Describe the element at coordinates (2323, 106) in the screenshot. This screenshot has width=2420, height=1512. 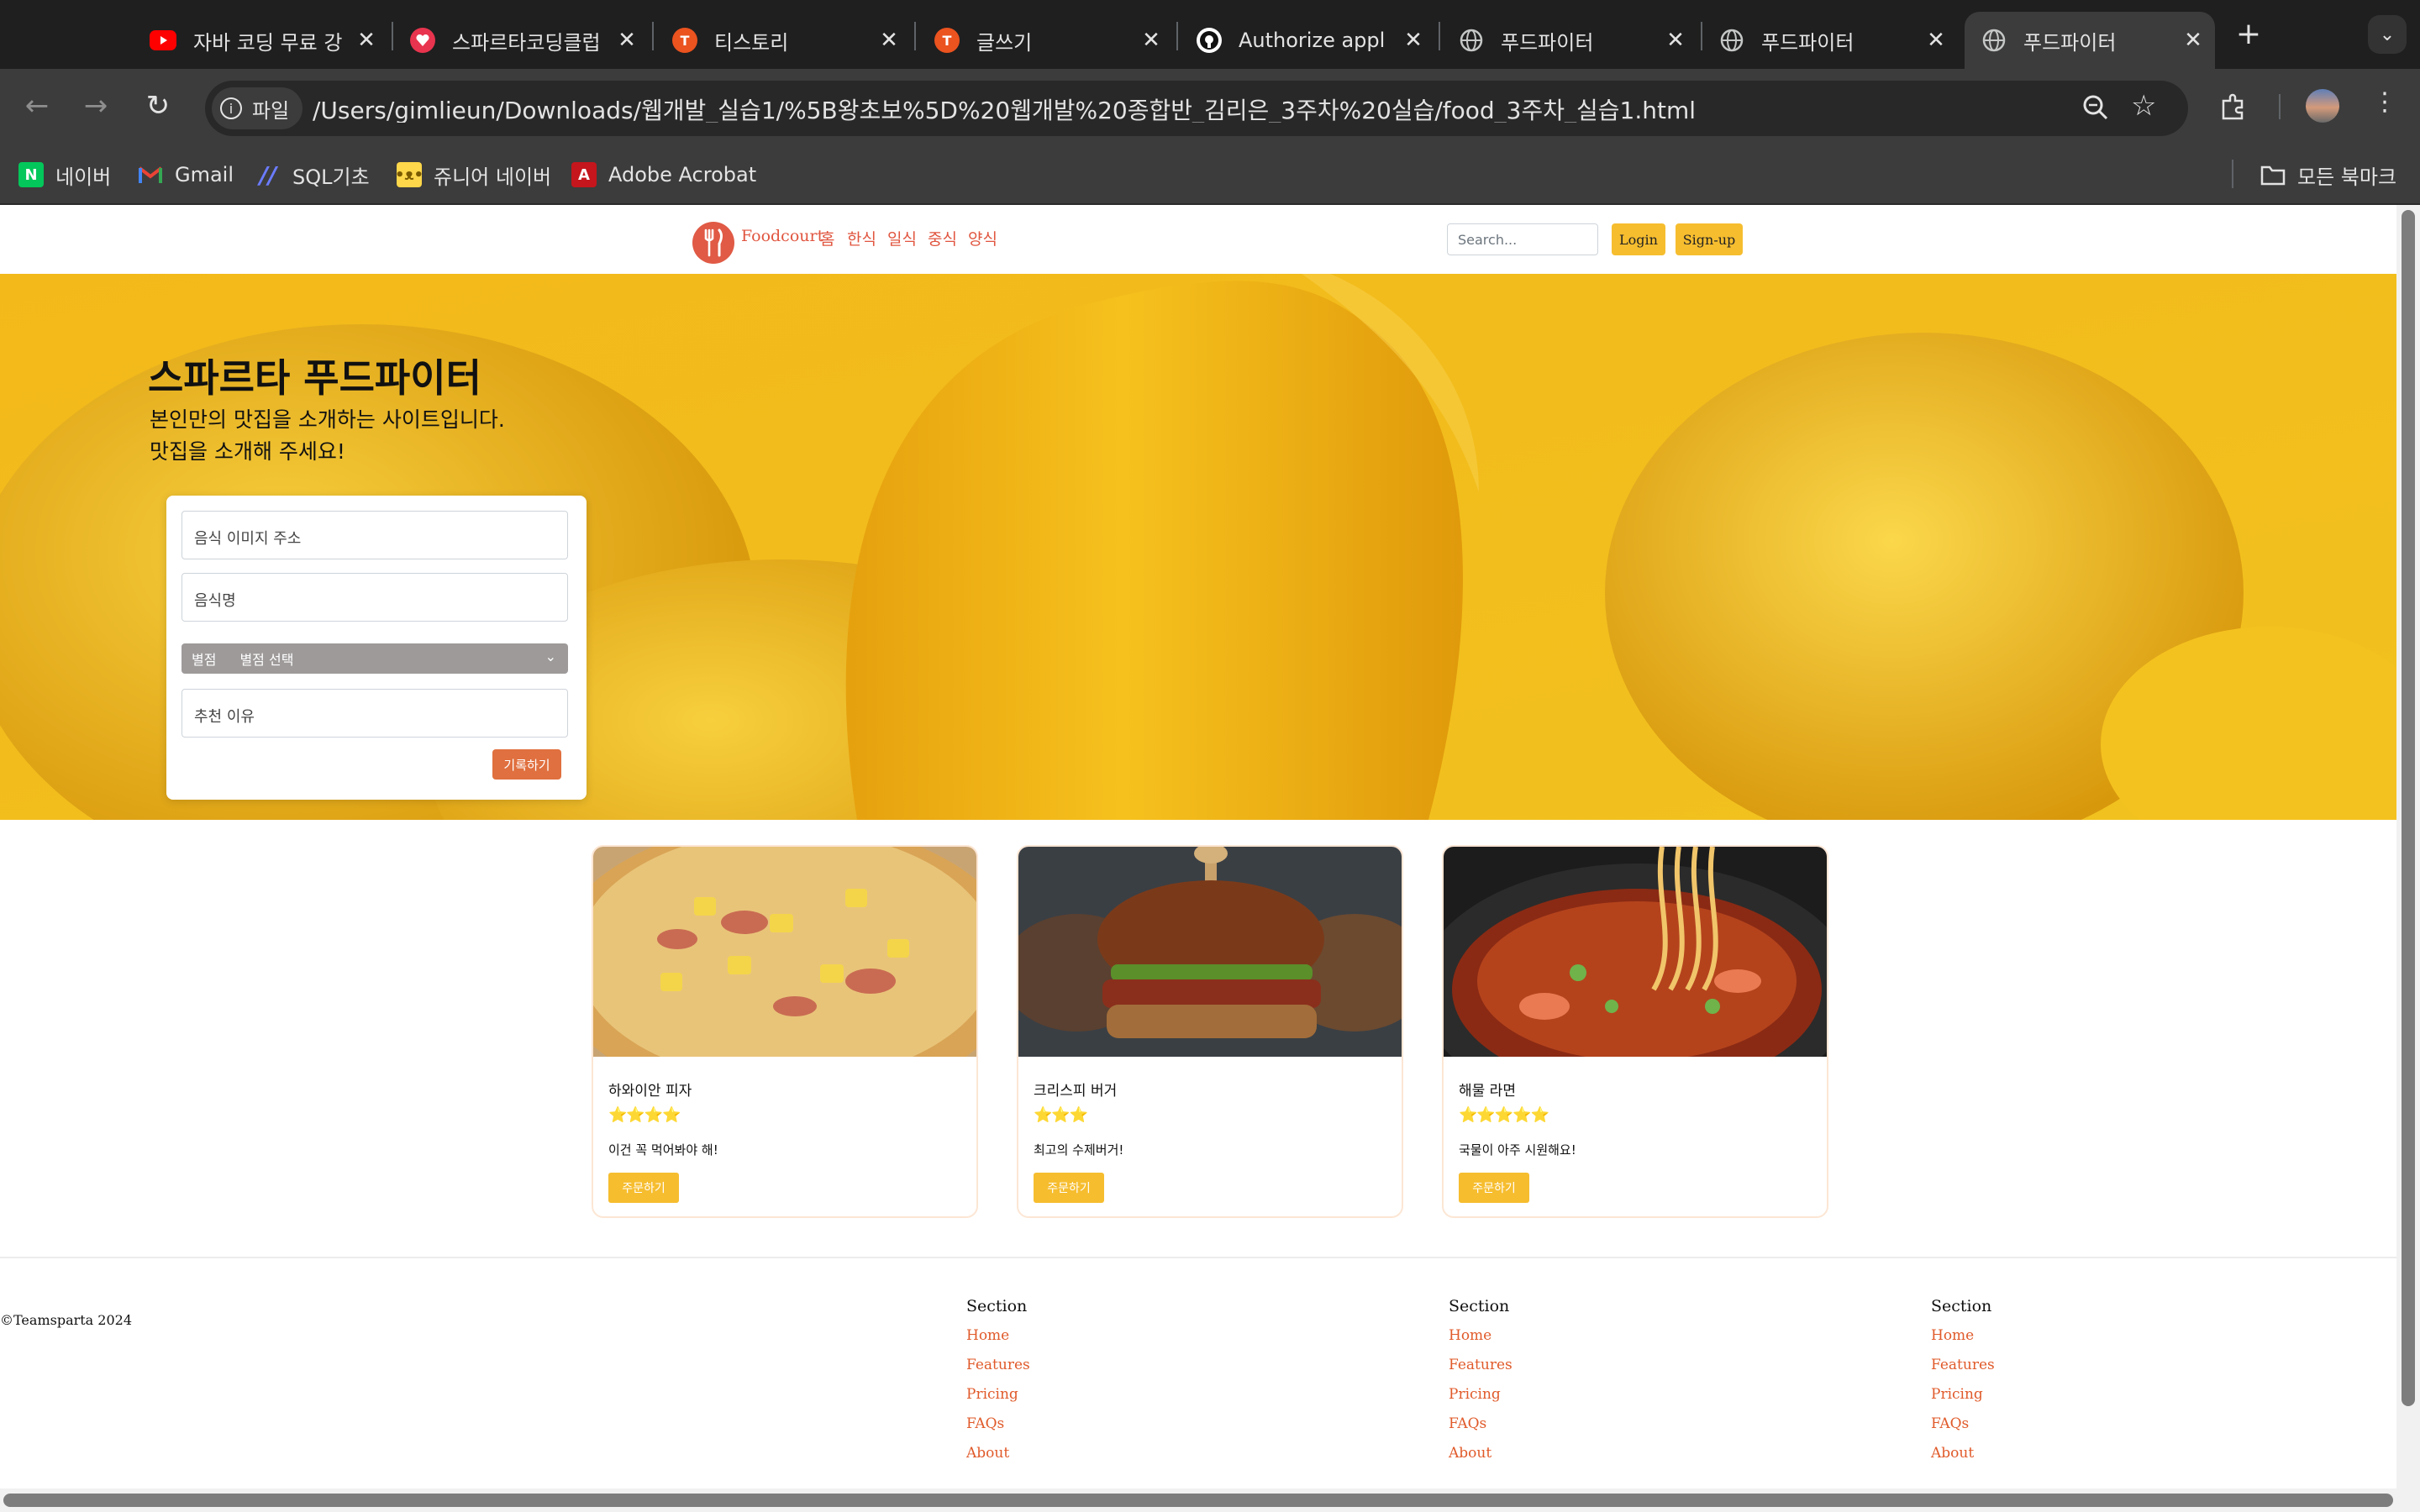
I see `profile-avatar` at that location.